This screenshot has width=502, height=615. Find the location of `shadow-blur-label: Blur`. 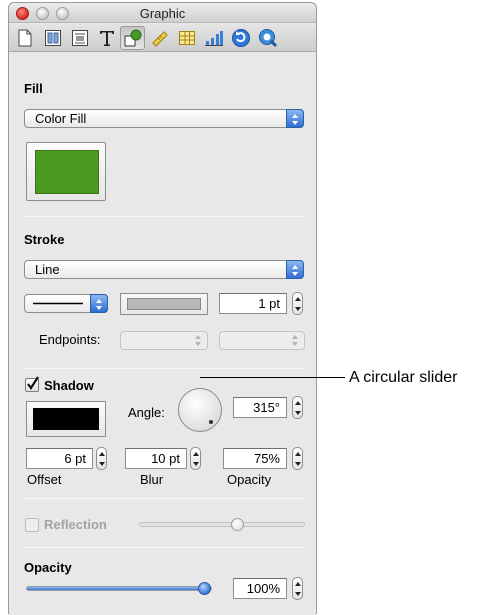

shadow-blur-label: Blur is located at coordinates (152, 479).